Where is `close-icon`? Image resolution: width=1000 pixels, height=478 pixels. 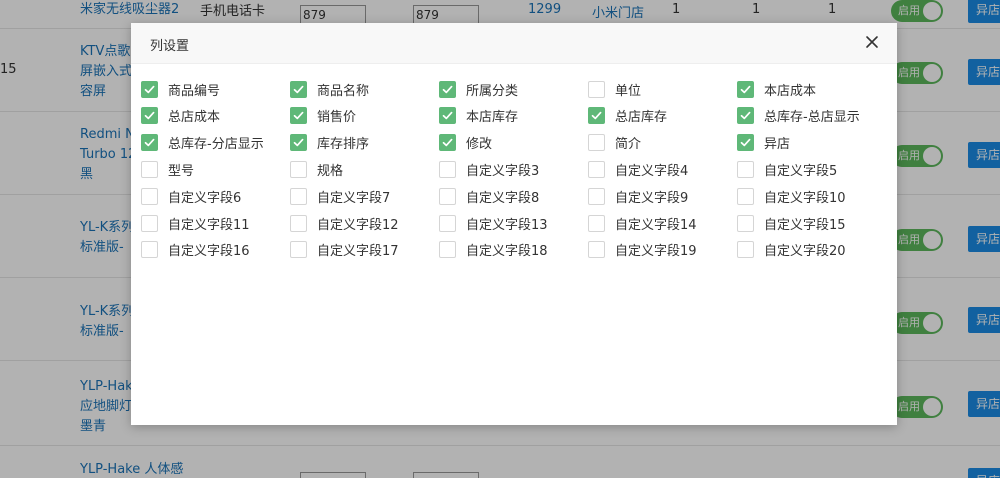
close-icon is located at coordinates (872, 42).